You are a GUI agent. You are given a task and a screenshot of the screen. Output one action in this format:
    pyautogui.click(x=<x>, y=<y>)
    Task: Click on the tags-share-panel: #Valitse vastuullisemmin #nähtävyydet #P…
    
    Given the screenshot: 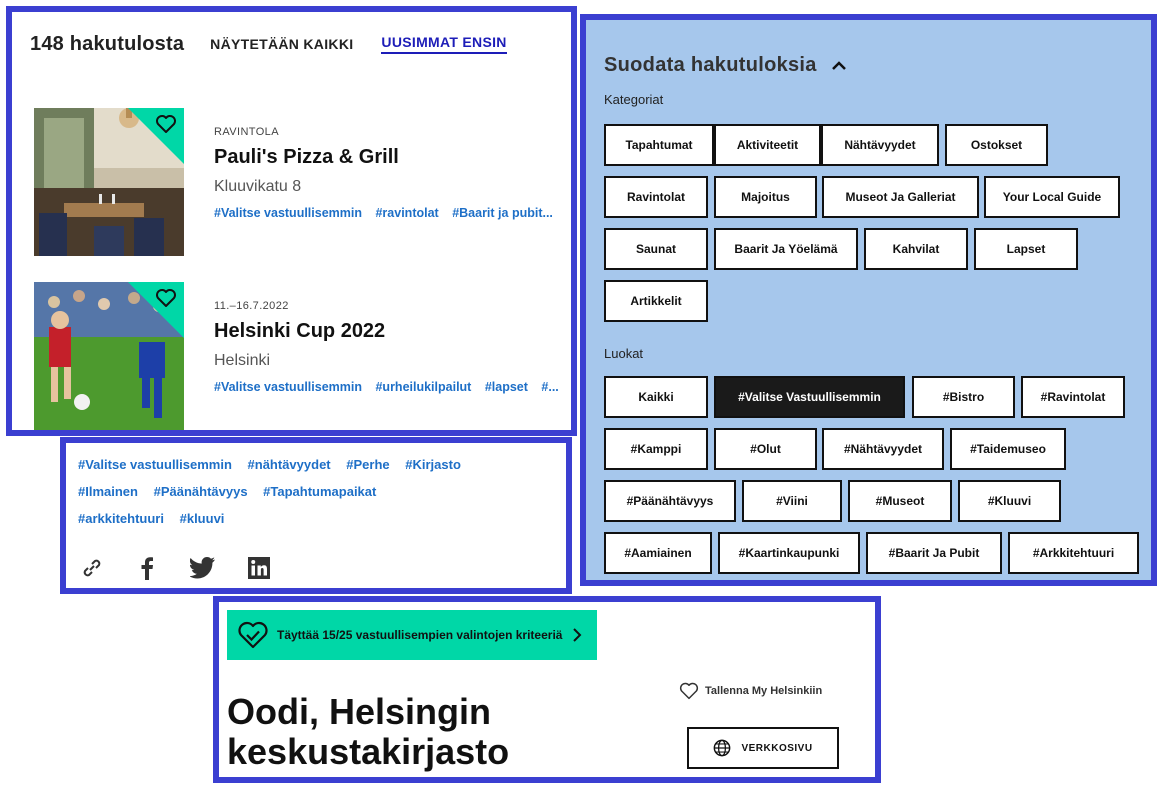 What is the action you would take?
    pyautogui.click(x=316, y=515)
    